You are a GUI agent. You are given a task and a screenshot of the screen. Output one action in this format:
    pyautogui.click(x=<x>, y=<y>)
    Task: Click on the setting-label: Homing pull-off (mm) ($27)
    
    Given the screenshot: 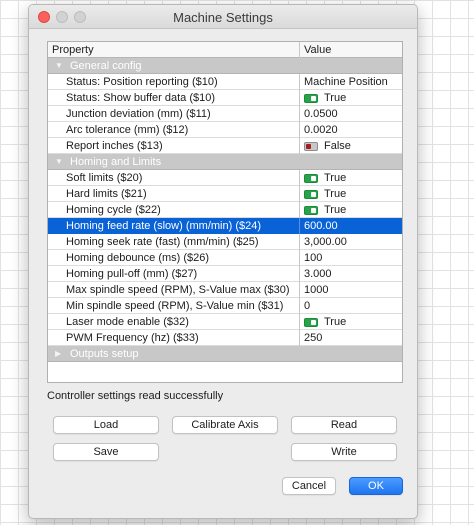 What is the action you would take?
    pyautogui.click(x=174, y=274)
    